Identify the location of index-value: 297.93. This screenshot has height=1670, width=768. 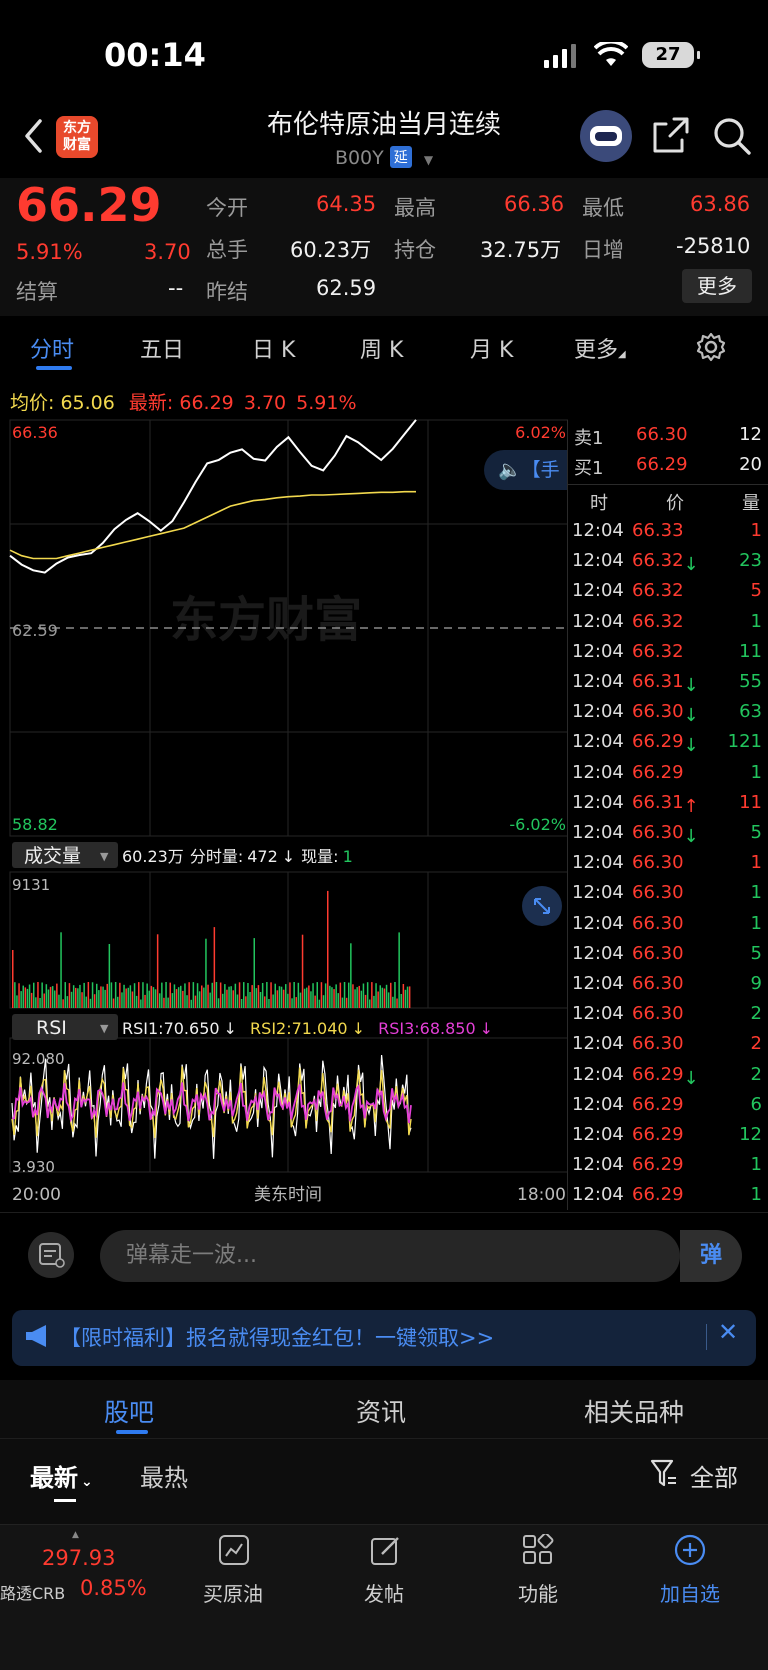
(78, 1558).